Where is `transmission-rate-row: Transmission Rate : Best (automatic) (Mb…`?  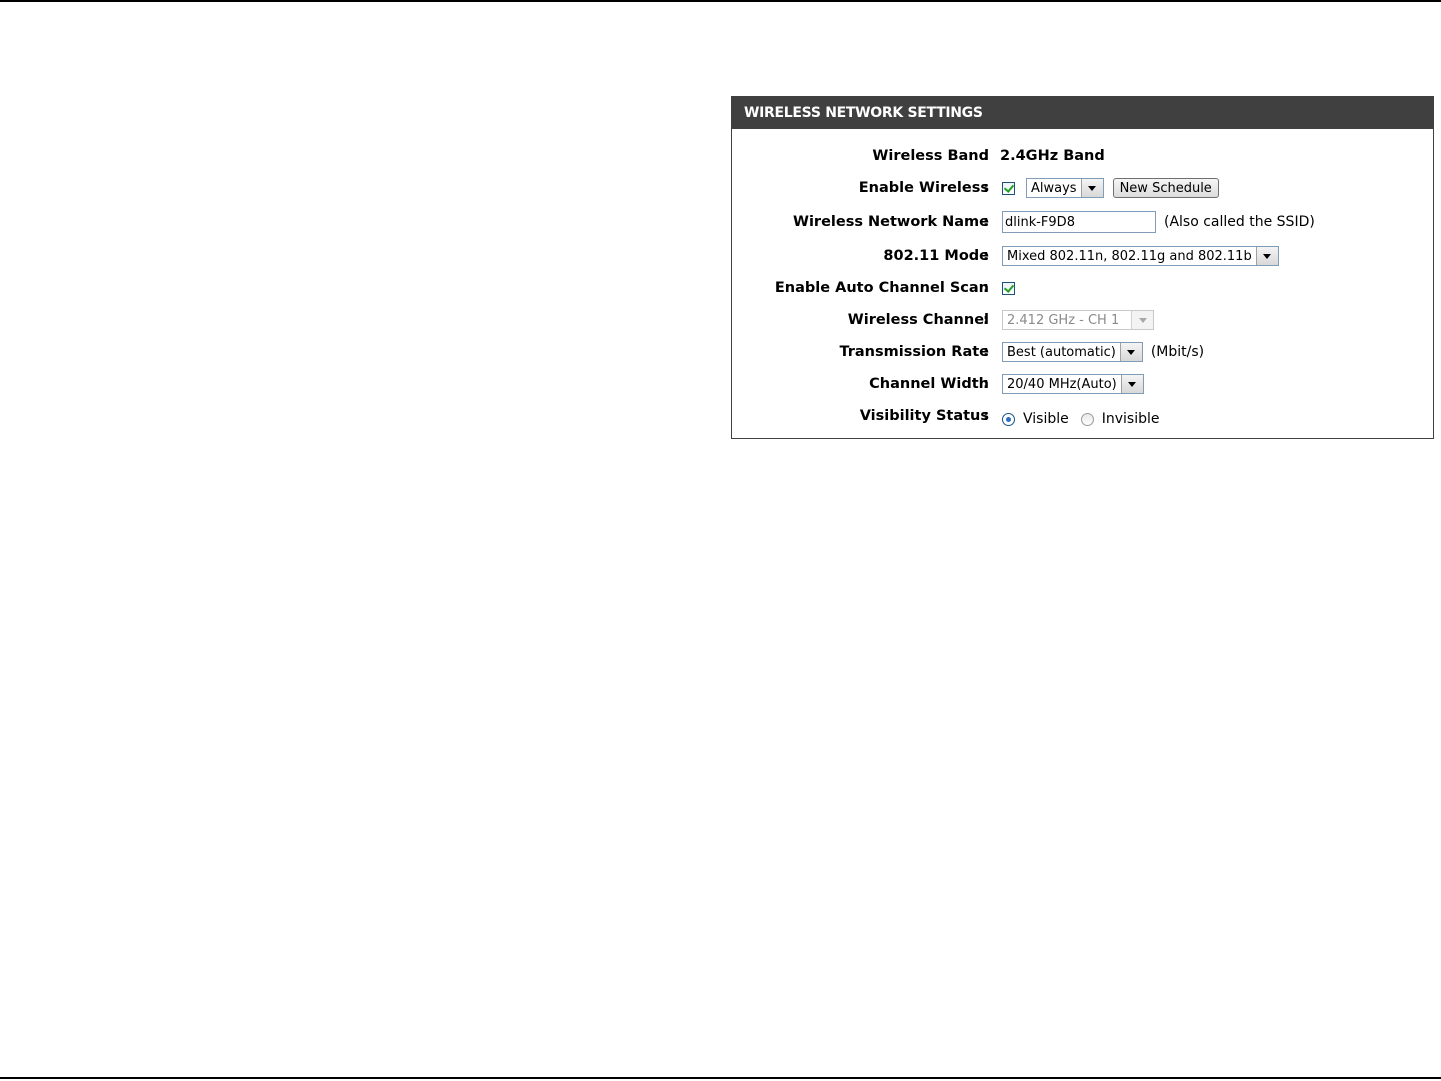
transmission-rate-row: Transmission Rate : Best (automatic) (Mb… is located at coordinates (1082, 352).